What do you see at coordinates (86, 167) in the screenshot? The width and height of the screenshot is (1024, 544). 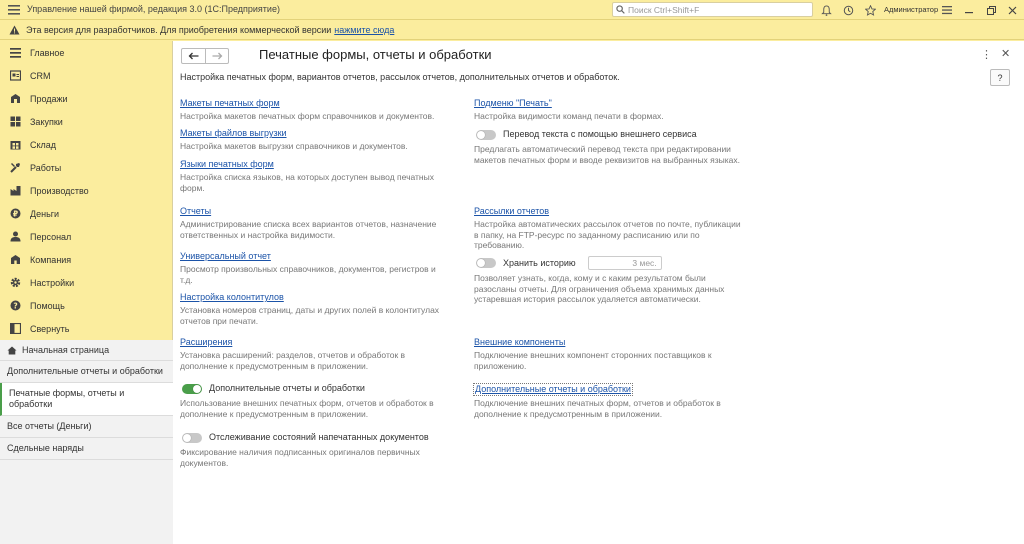 I see `sidebar-item-works: Работы` at bounding box center [86, 167].